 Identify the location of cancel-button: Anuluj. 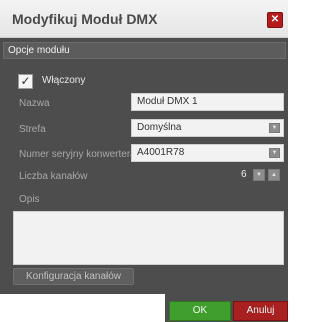
(260, 311).